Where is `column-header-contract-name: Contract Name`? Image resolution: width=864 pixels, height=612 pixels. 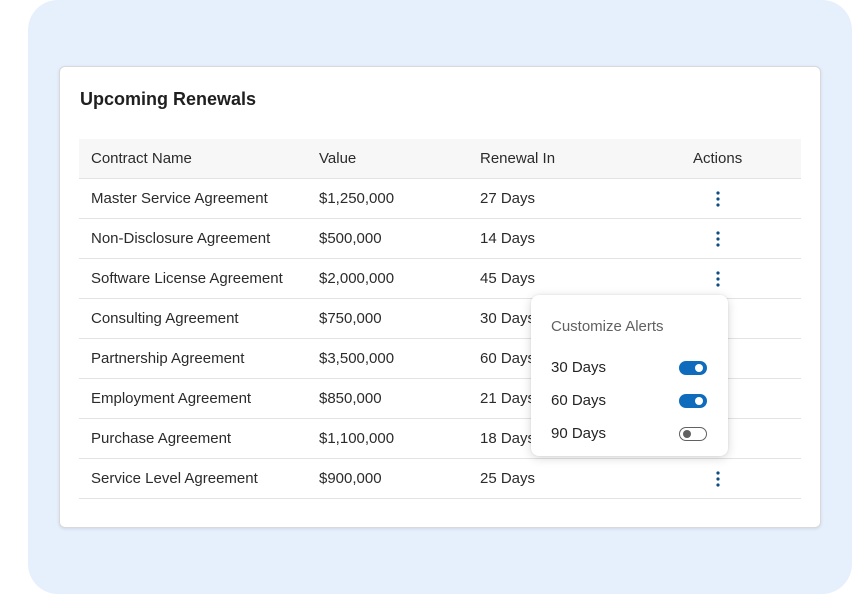
column-header-contract-name: Contract Name is located at coordinates (141, 158).